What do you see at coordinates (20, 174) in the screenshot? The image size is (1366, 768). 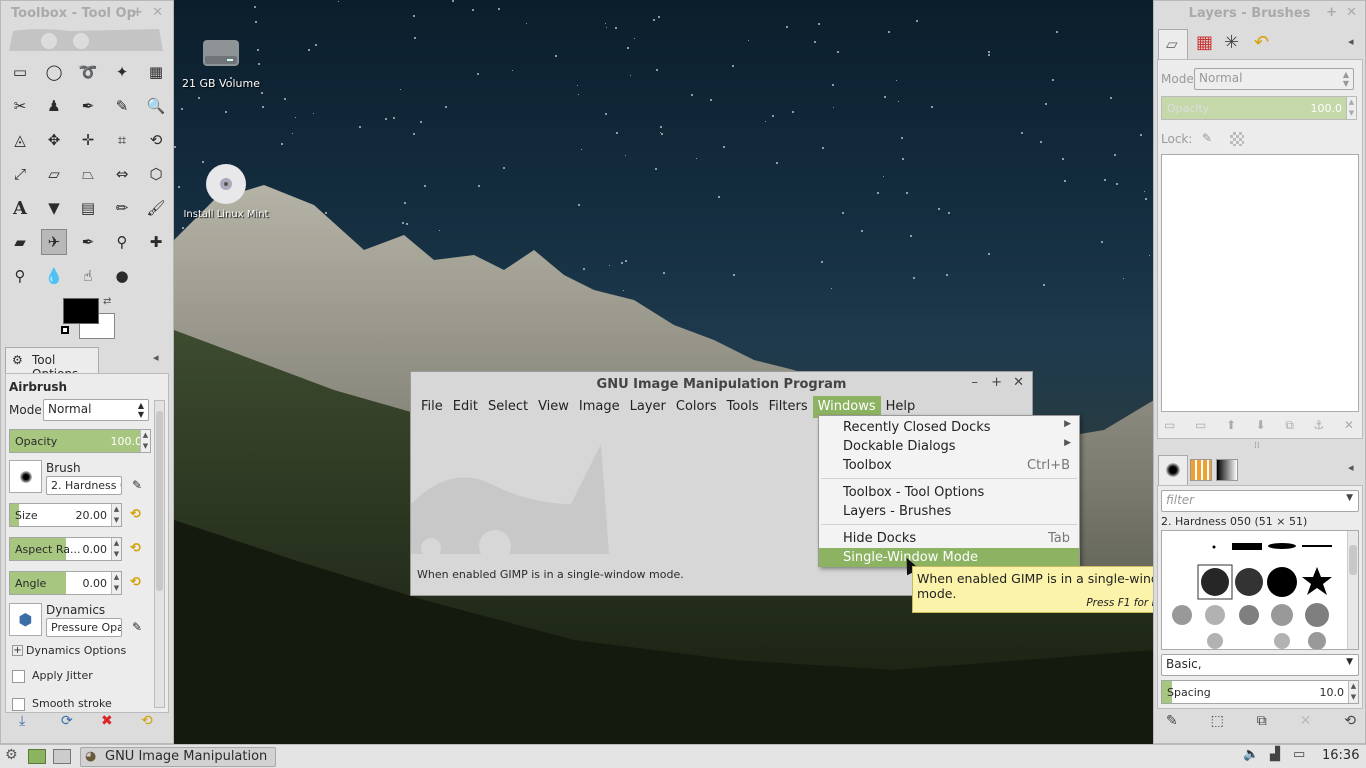 I see `scale-icon: ⤢` at bounding box center [20, 174].